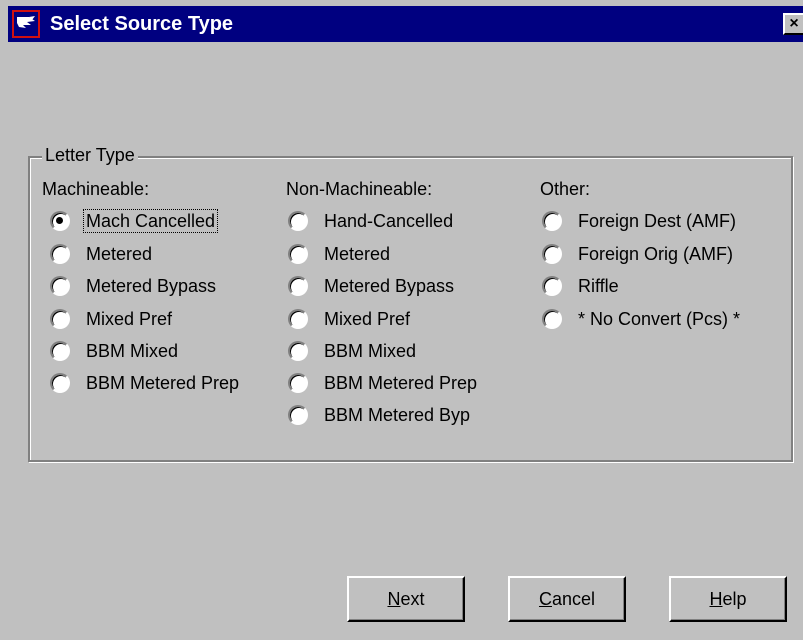  What do you see at coordinates (405, 24) in the screenshot?
I see `title-bar: Select Source Type ×` at bounding box center [405, 24].